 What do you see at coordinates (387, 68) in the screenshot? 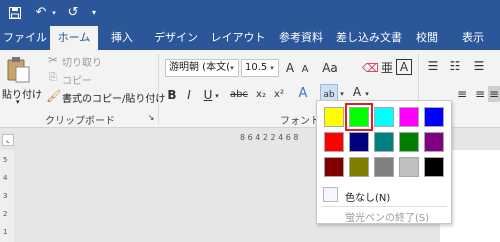
I see `phonetic-guide-button: 亜` at bounding box center [387, 68].